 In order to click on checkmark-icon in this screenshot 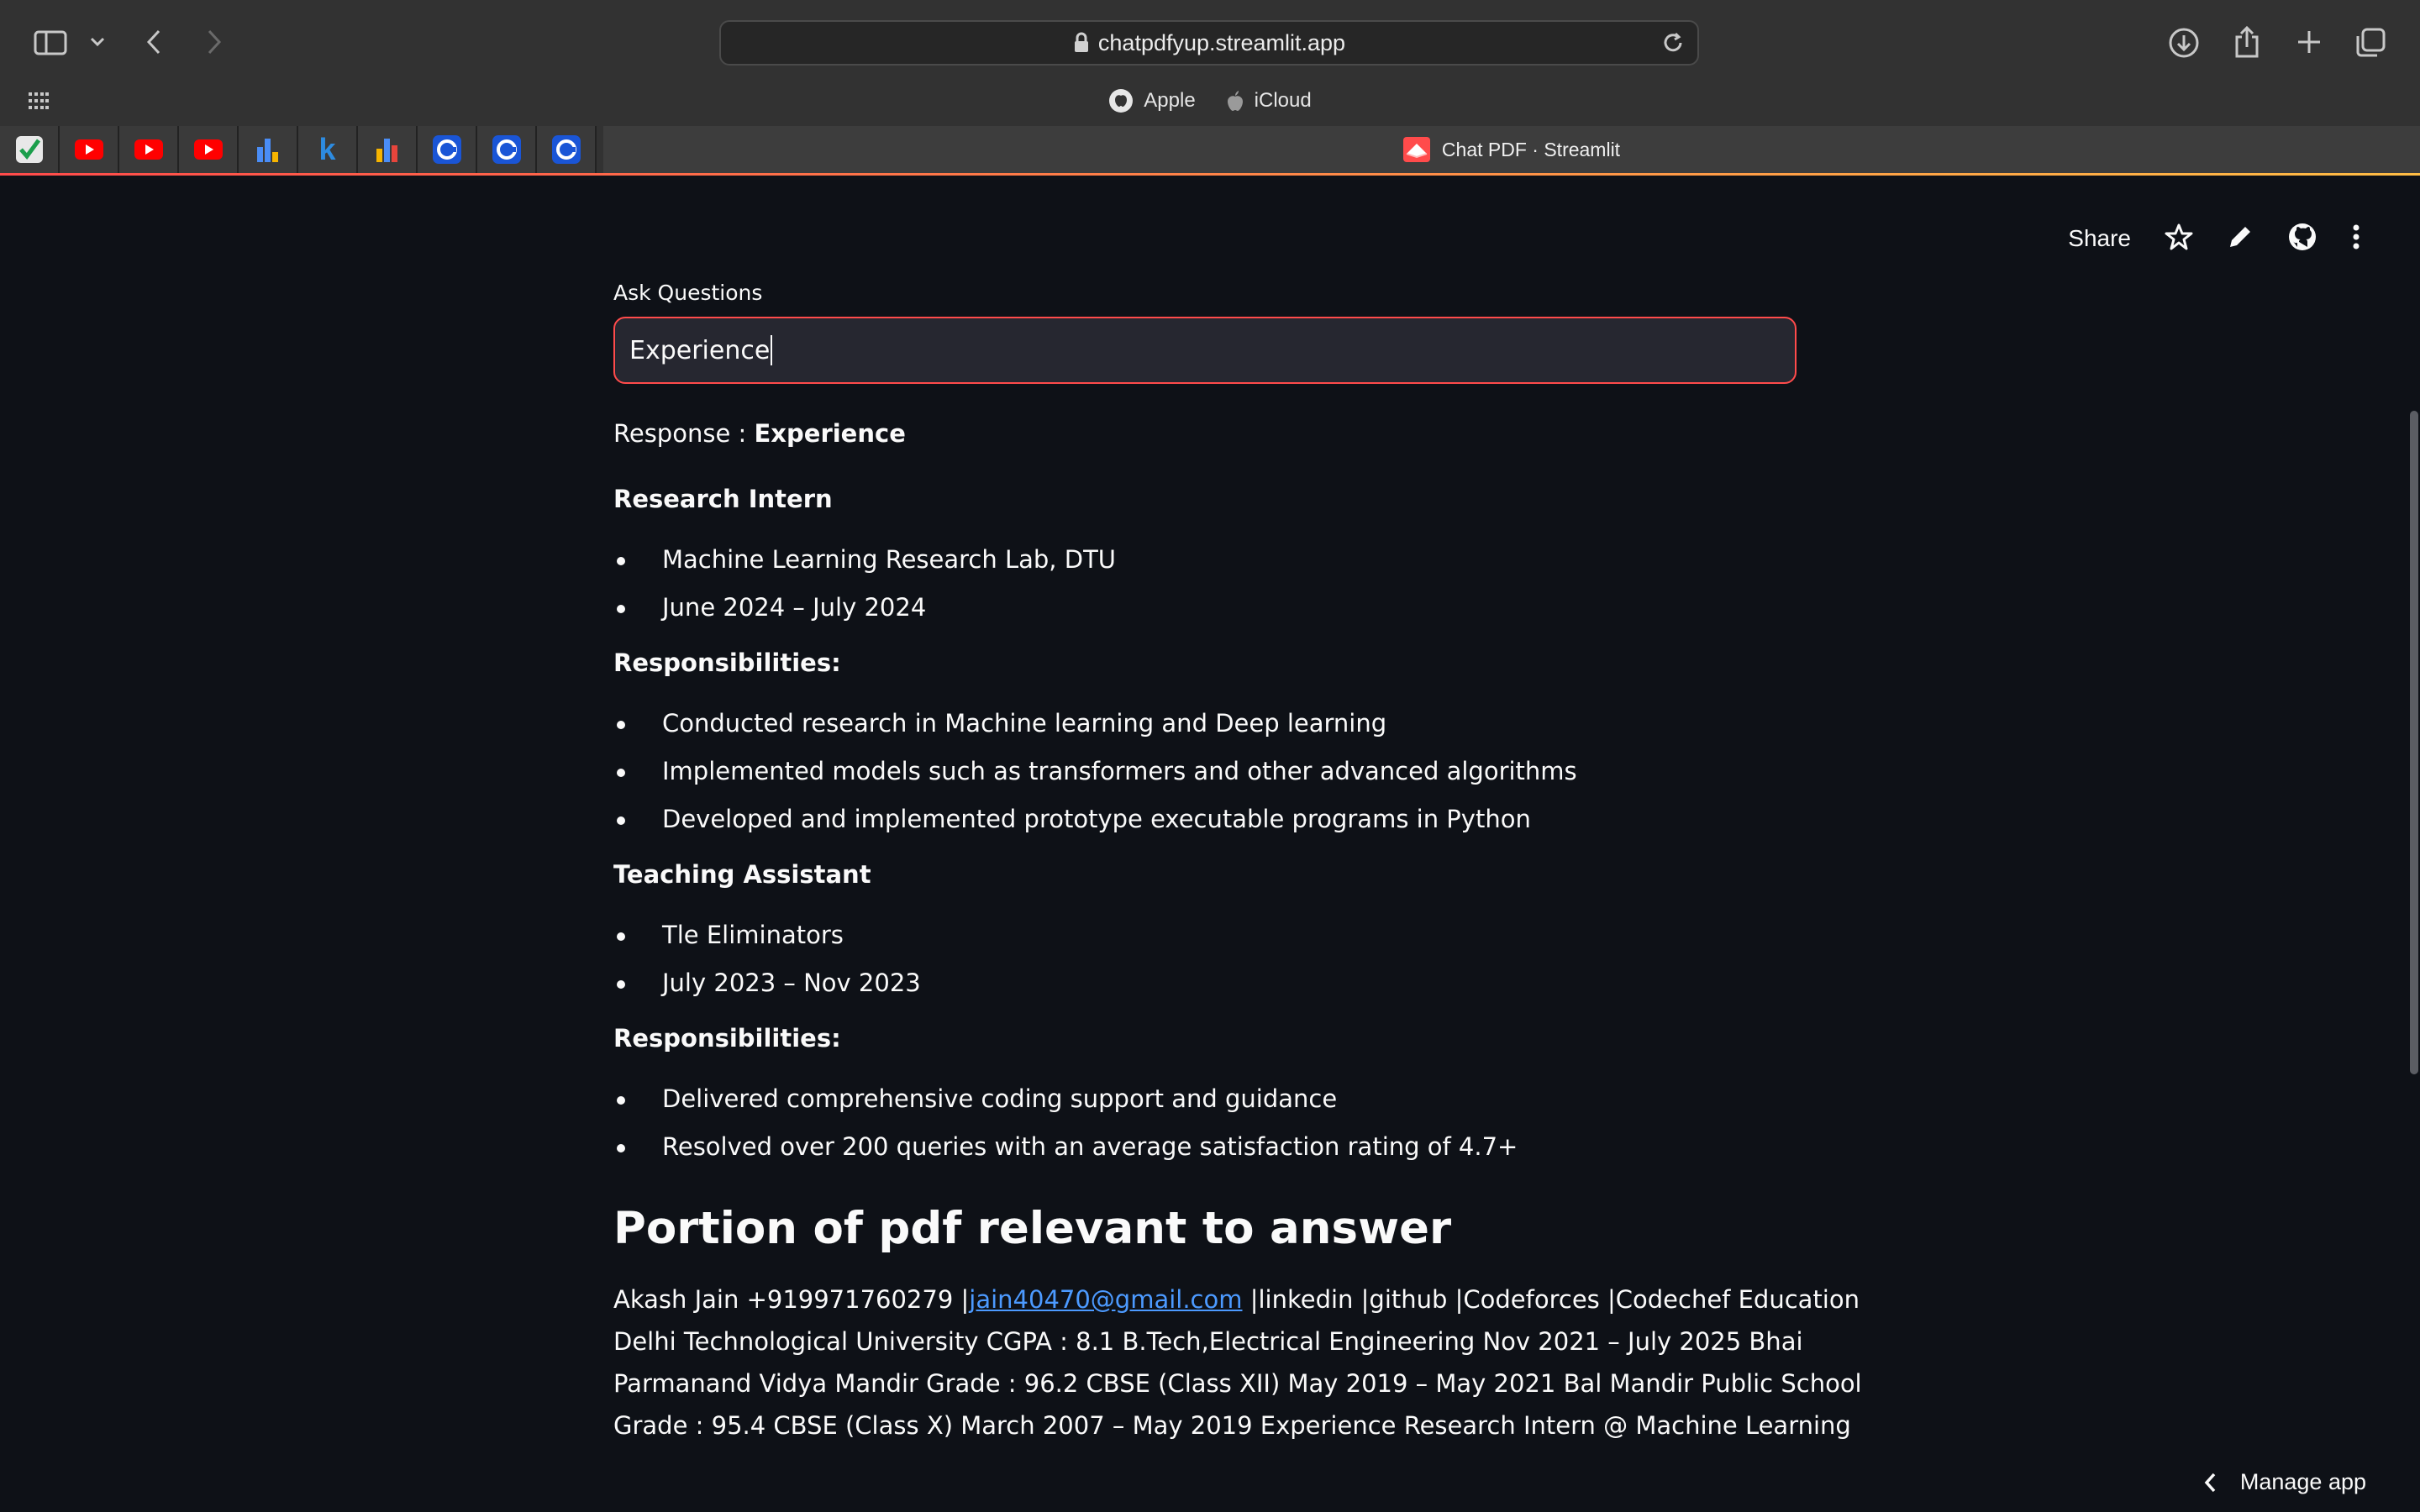, I will do `click(29, 149)`.